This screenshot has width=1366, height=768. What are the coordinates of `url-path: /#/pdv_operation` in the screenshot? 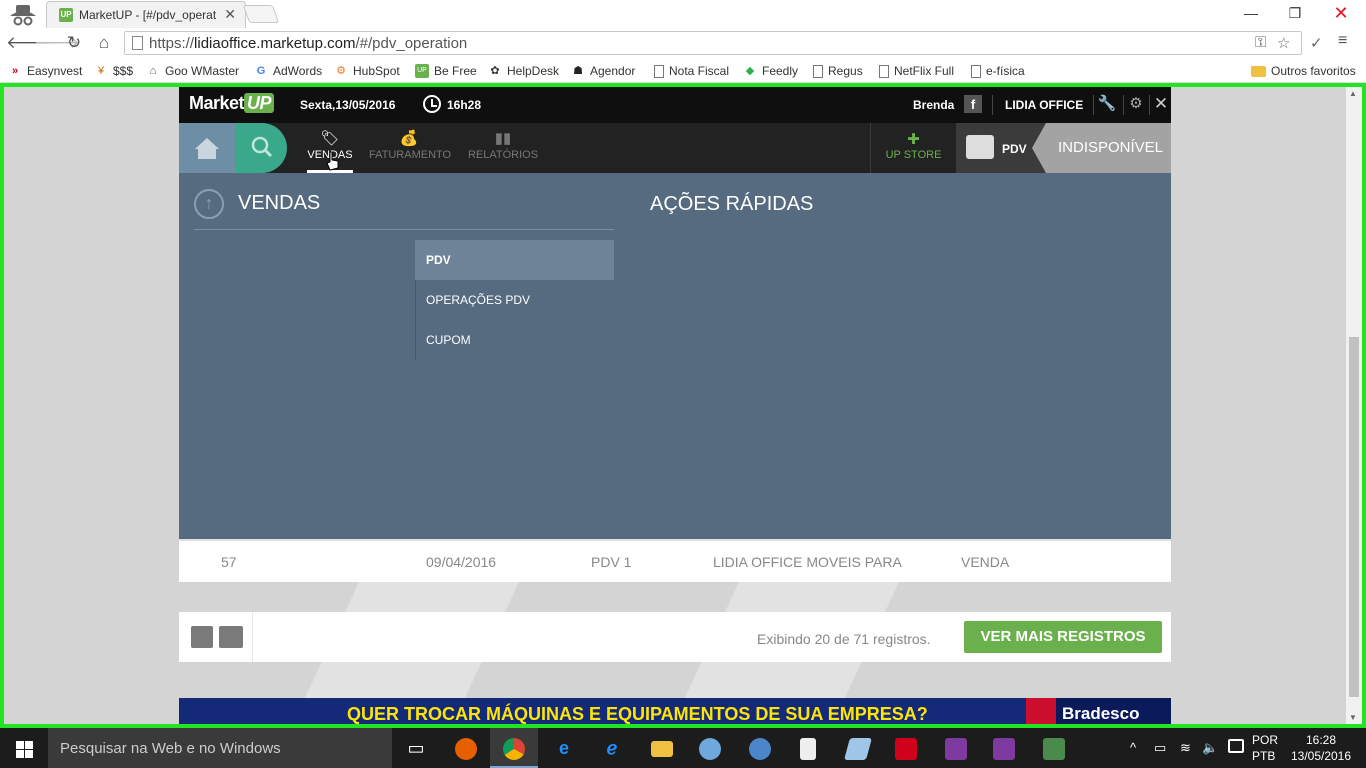 It's located at (411, 43).